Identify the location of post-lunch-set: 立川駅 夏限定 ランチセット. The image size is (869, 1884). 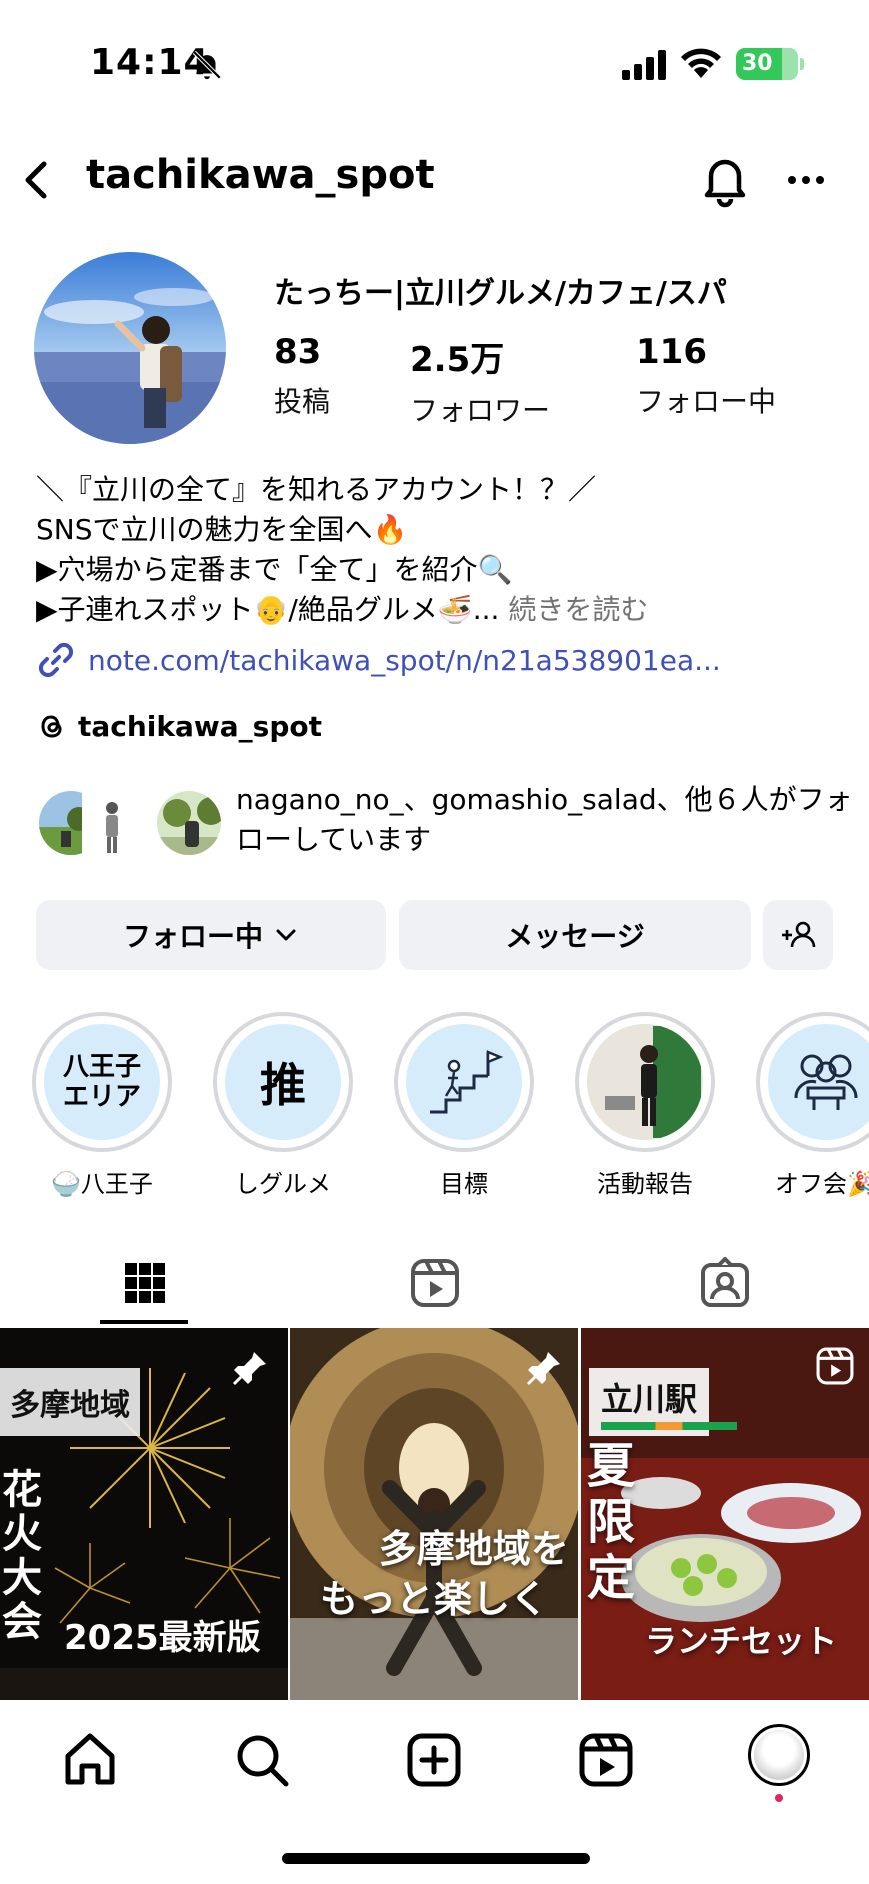
(725, 1514).